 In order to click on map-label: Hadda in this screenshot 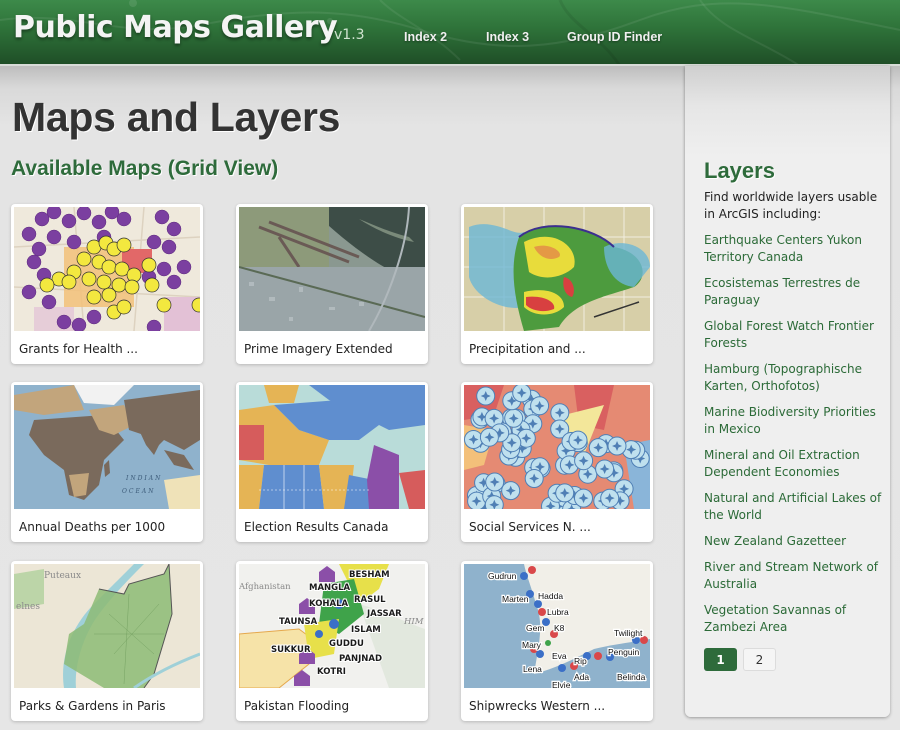, I will do `click(550, 596)`.